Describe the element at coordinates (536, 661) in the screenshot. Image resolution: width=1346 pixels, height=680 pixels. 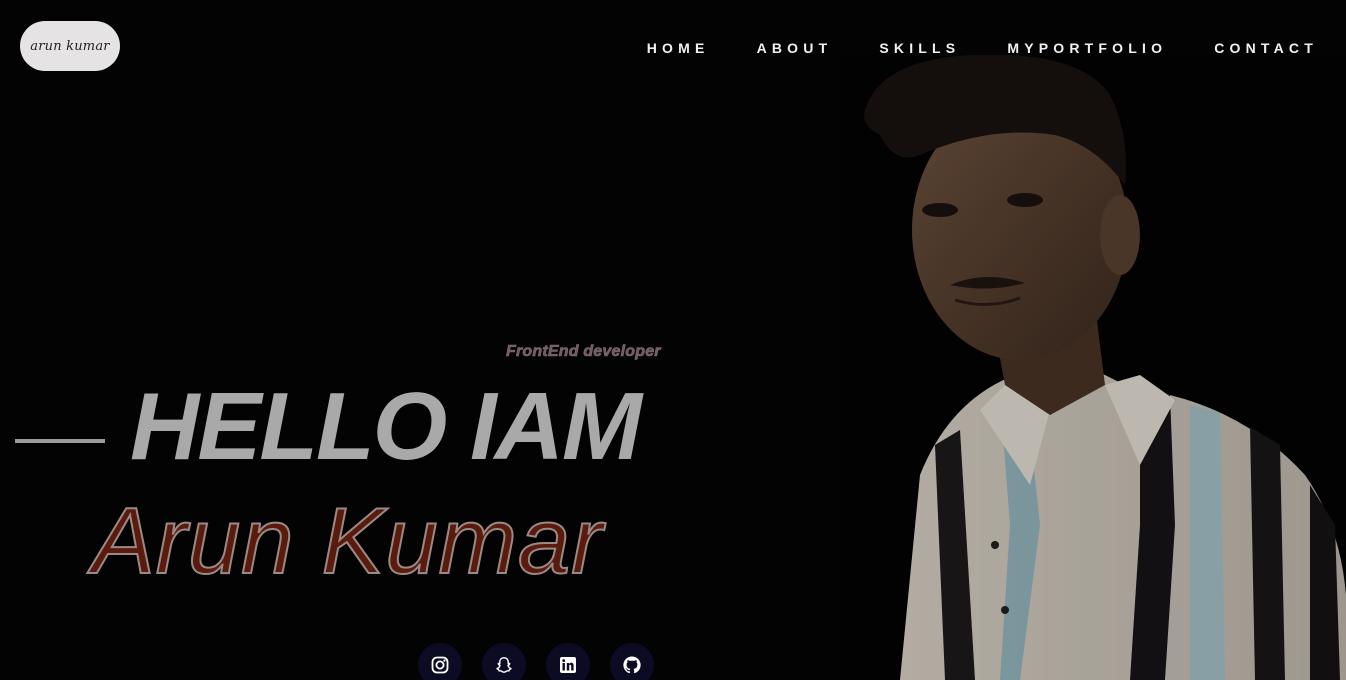
I see `social-links` at that location.